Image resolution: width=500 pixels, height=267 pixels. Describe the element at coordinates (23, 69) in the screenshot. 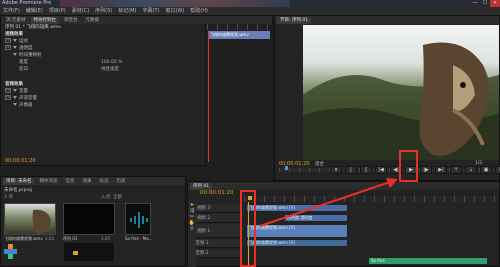

I see `reverse-label: 反向` at that location.